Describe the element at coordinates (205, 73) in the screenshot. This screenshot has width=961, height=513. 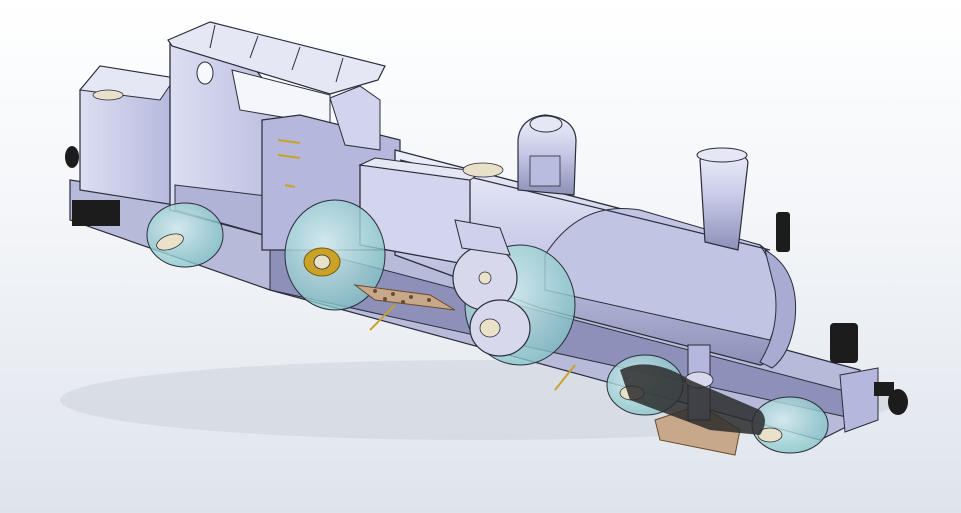
I see `cab-spectacle-window` at that location.